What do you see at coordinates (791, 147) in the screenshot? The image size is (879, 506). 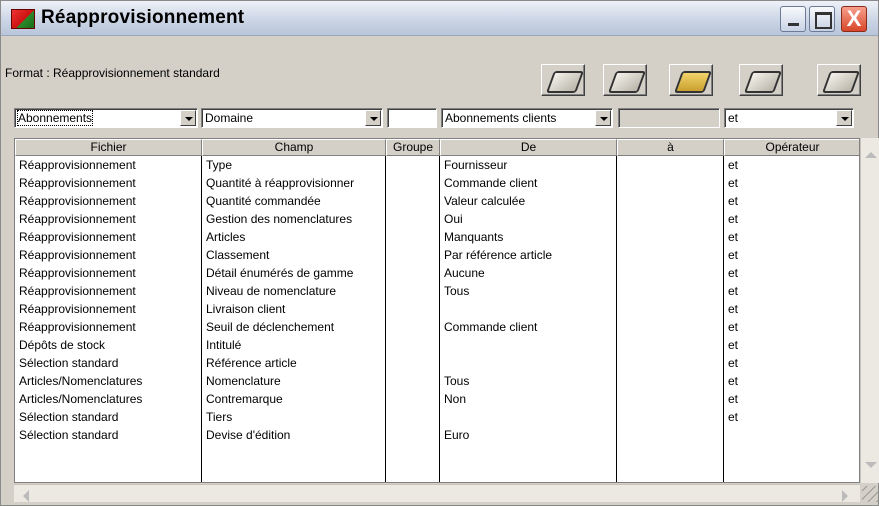 I see `header-operateur: Opérateur` at bounding box center [791, 147].